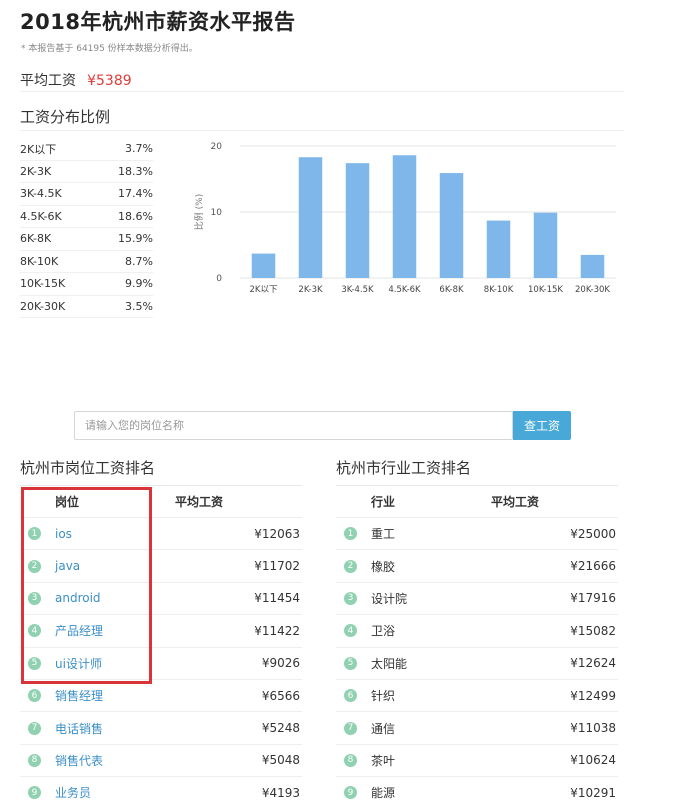 Image resolution: width=681 pixels, height=800 pixels. I want to click on highlight-box, so click(86, 585).